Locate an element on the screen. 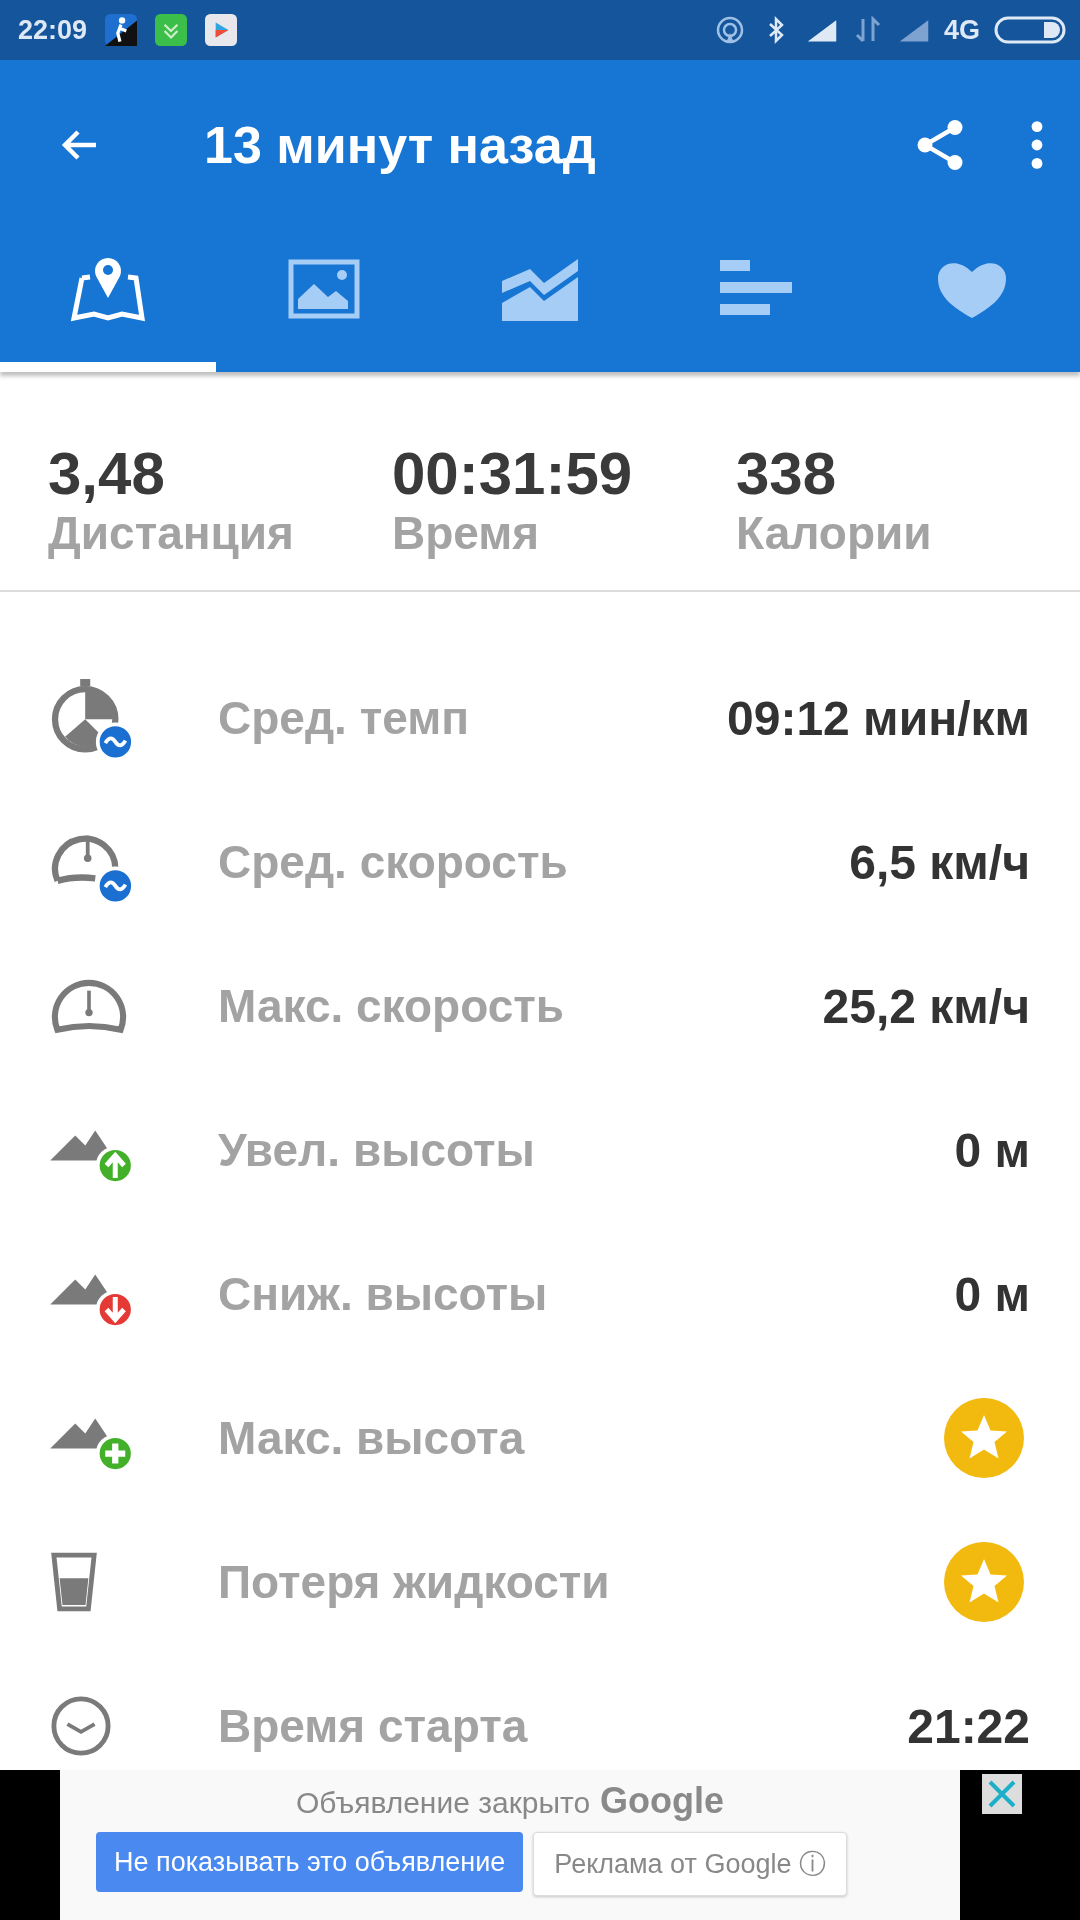 This screenshot has height=1920, width=1080. stat-label: Сред. скорость is located at coordinates (393, 862).